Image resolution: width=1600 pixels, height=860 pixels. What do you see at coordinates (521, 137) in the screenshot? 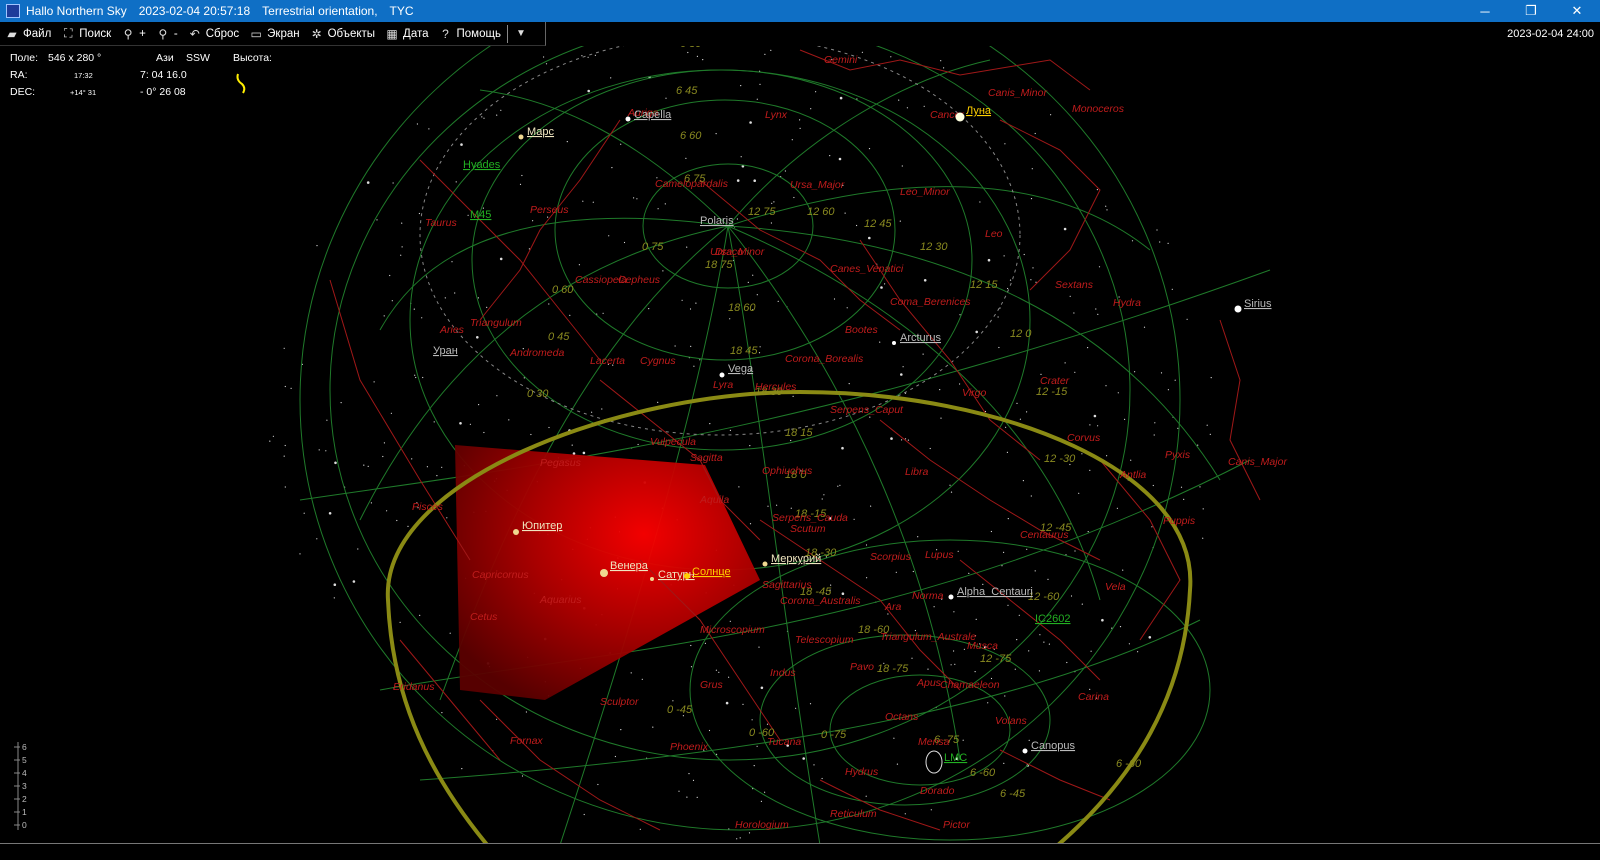
I see `mars-marker` at bounding box center [521, 137].